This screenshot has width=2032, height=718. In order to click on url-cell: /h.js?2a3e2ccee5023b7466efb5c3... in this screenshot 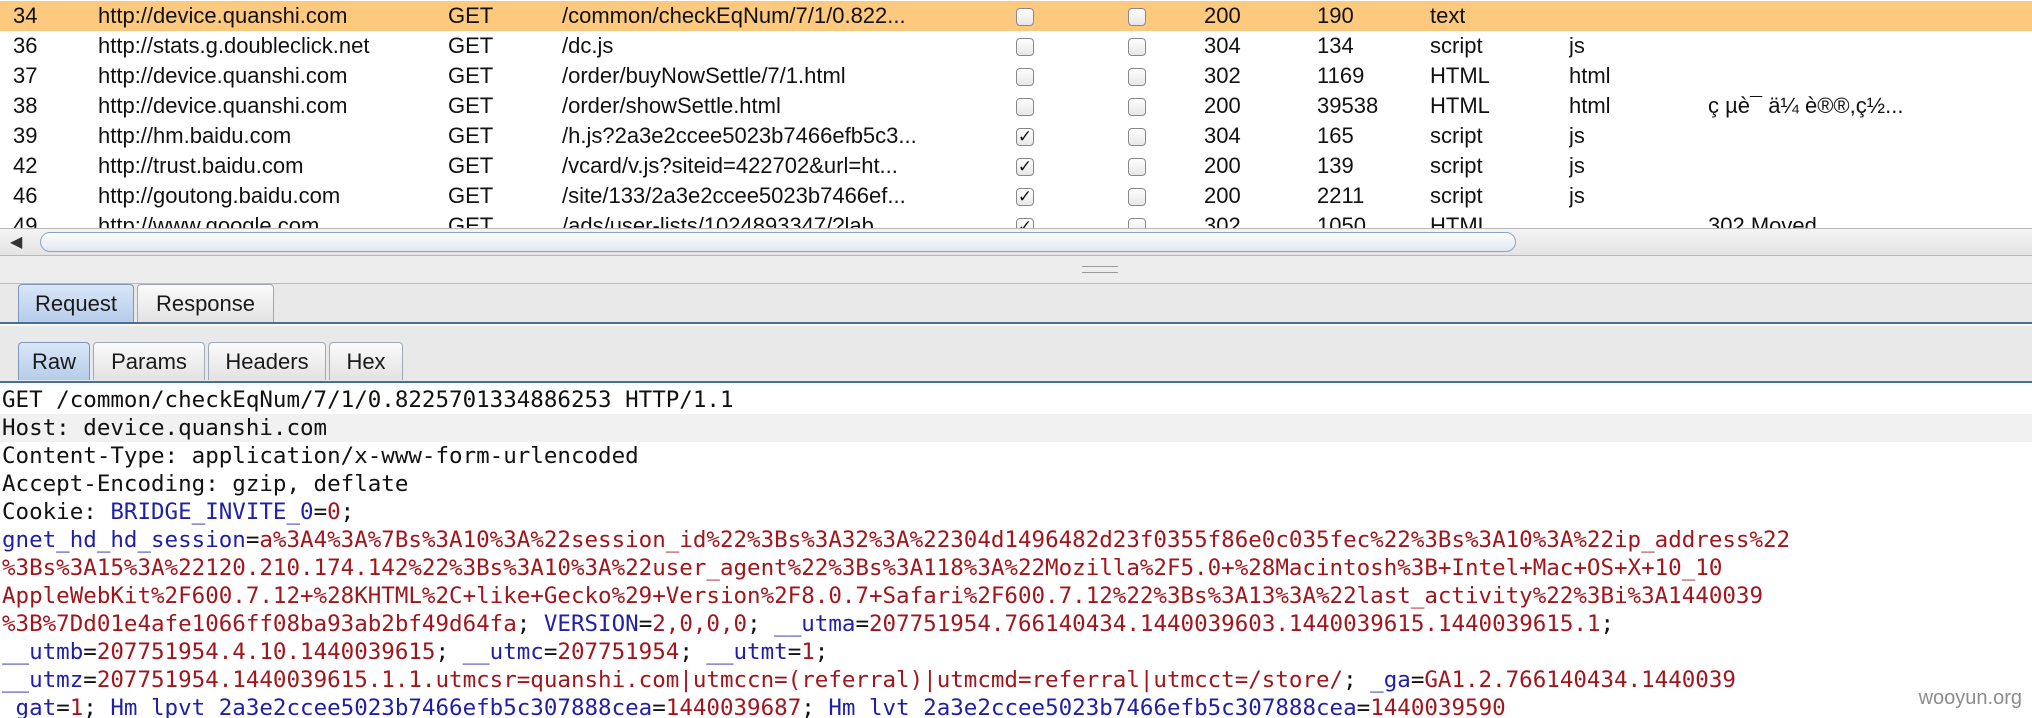, I will do `click(739, 135)`.